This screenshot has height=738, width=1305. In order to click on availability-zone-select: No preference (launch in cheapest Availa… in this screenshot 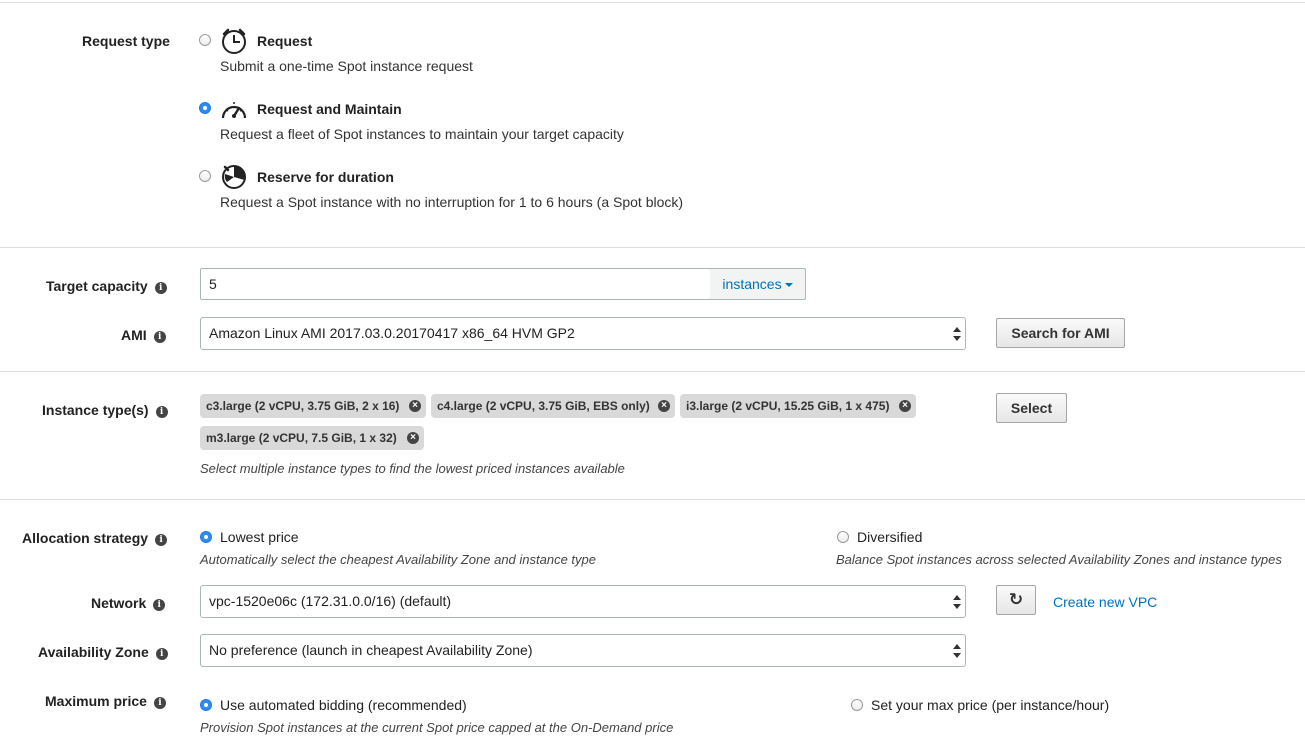, I will do `click(583, 650)`.